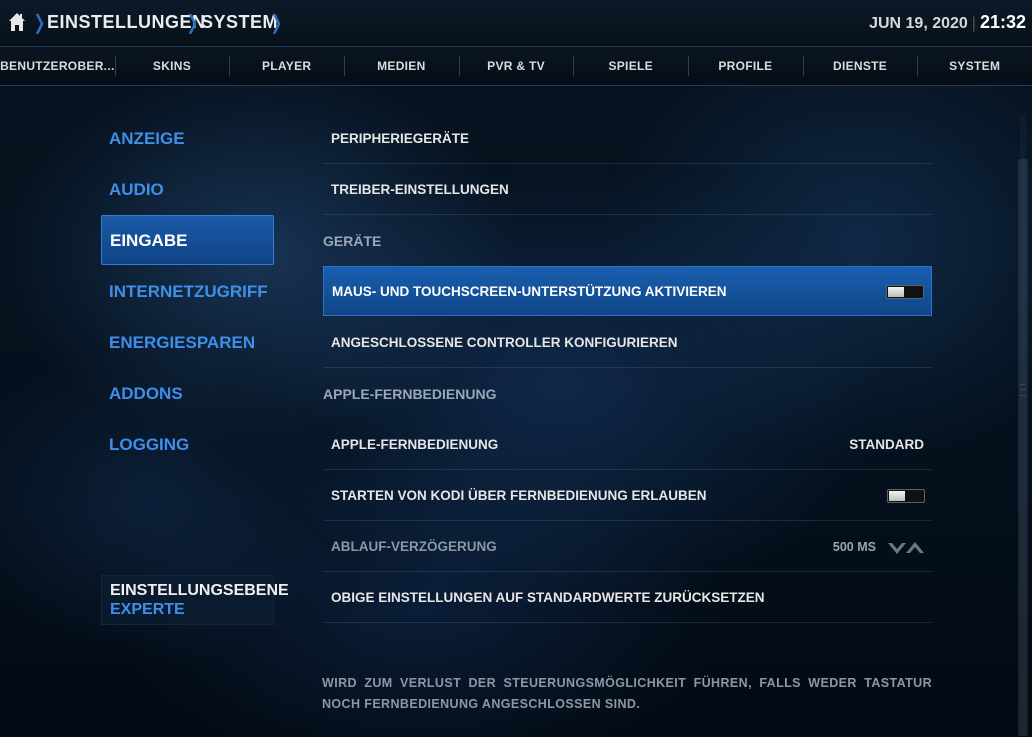 This screenshot has width=1032, height=737. What do you see at coordinates (415, 444) in the screenshot?
I see `setting-label: APPLE-FERNBEDIENUNG` at bounding box center [415, 444].